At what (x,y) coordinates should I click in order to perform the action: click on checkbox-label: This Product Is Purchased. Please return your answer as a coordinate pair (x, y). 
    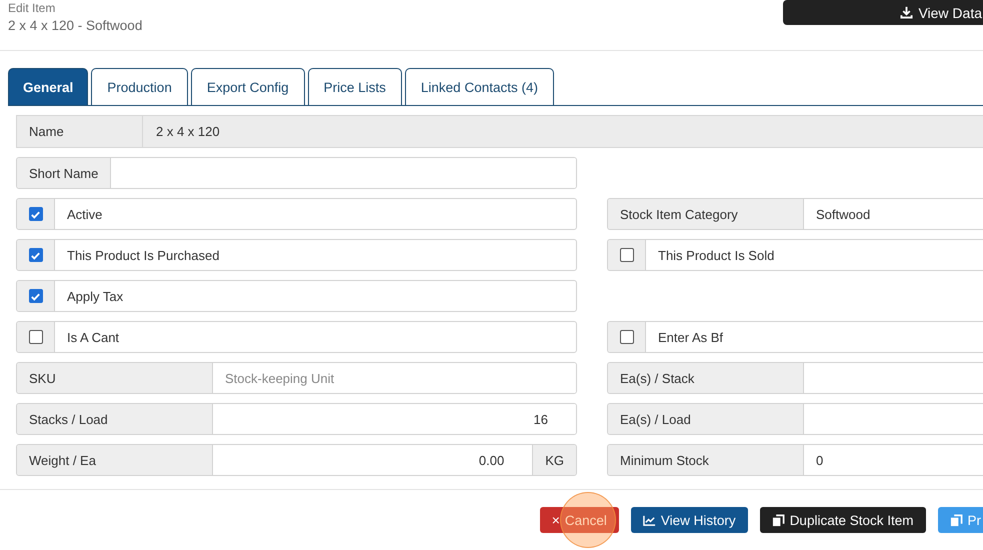
    Looking at the image, I should click on (143, 255).